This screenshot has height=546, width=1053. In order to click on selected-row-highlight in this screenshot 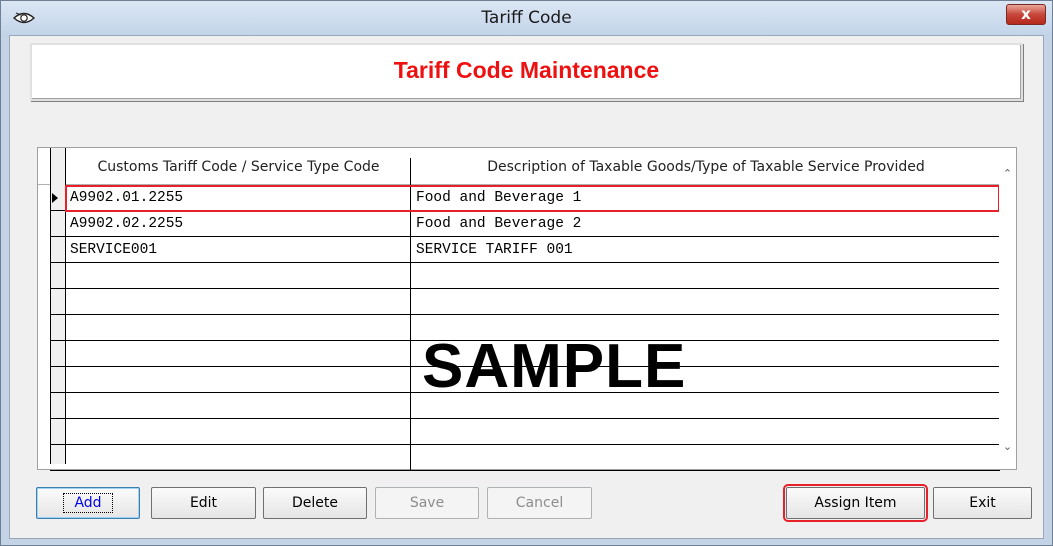, I will do `click(532, 198)`.